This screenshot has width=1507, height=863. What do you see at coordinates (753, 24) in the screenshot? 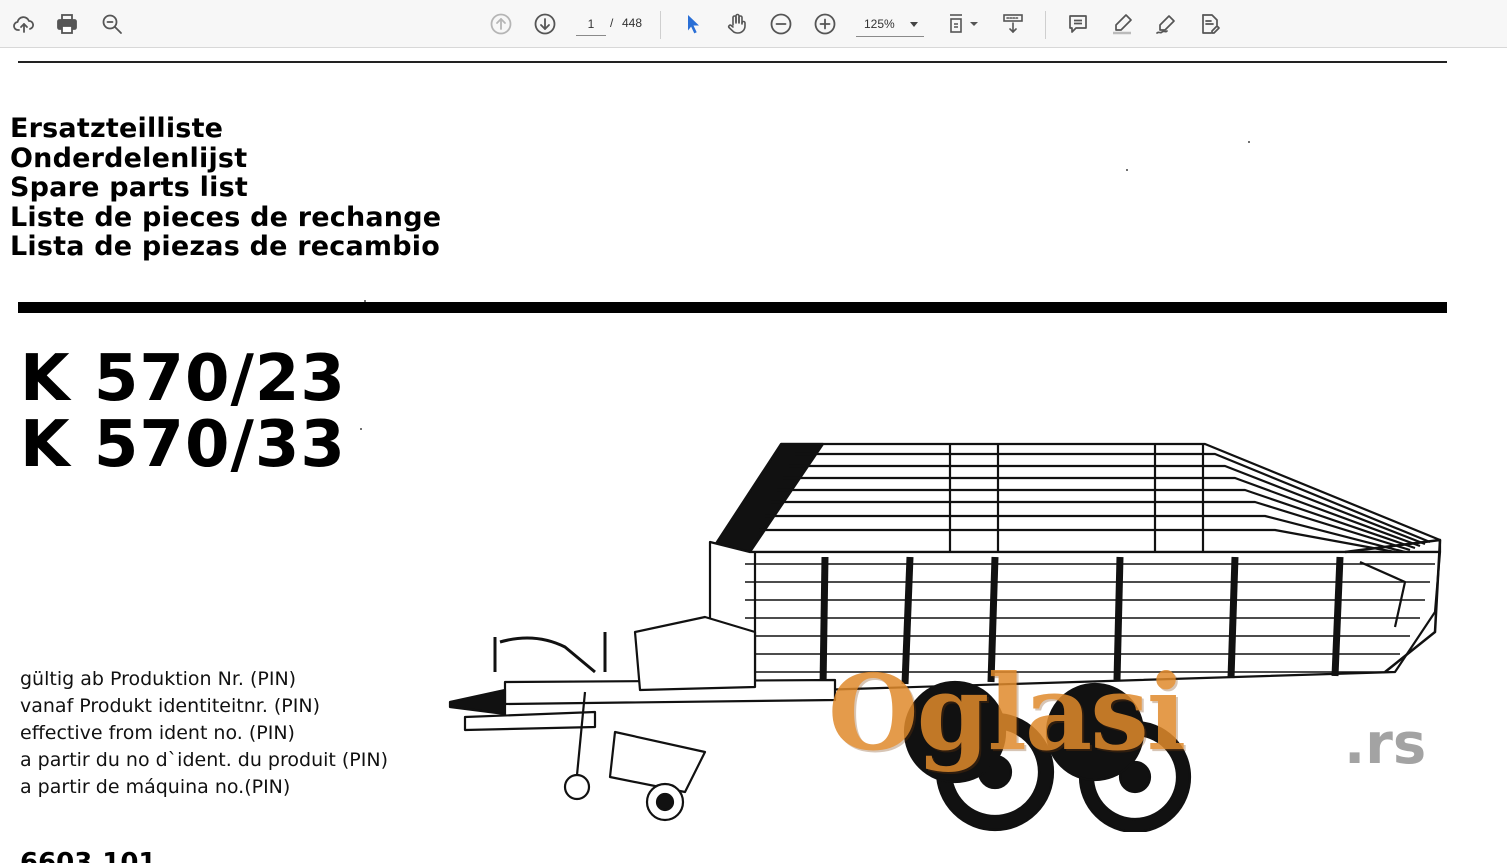
I see `pdf-toolbar: / 448 125%` at bounding box center [753, 24].